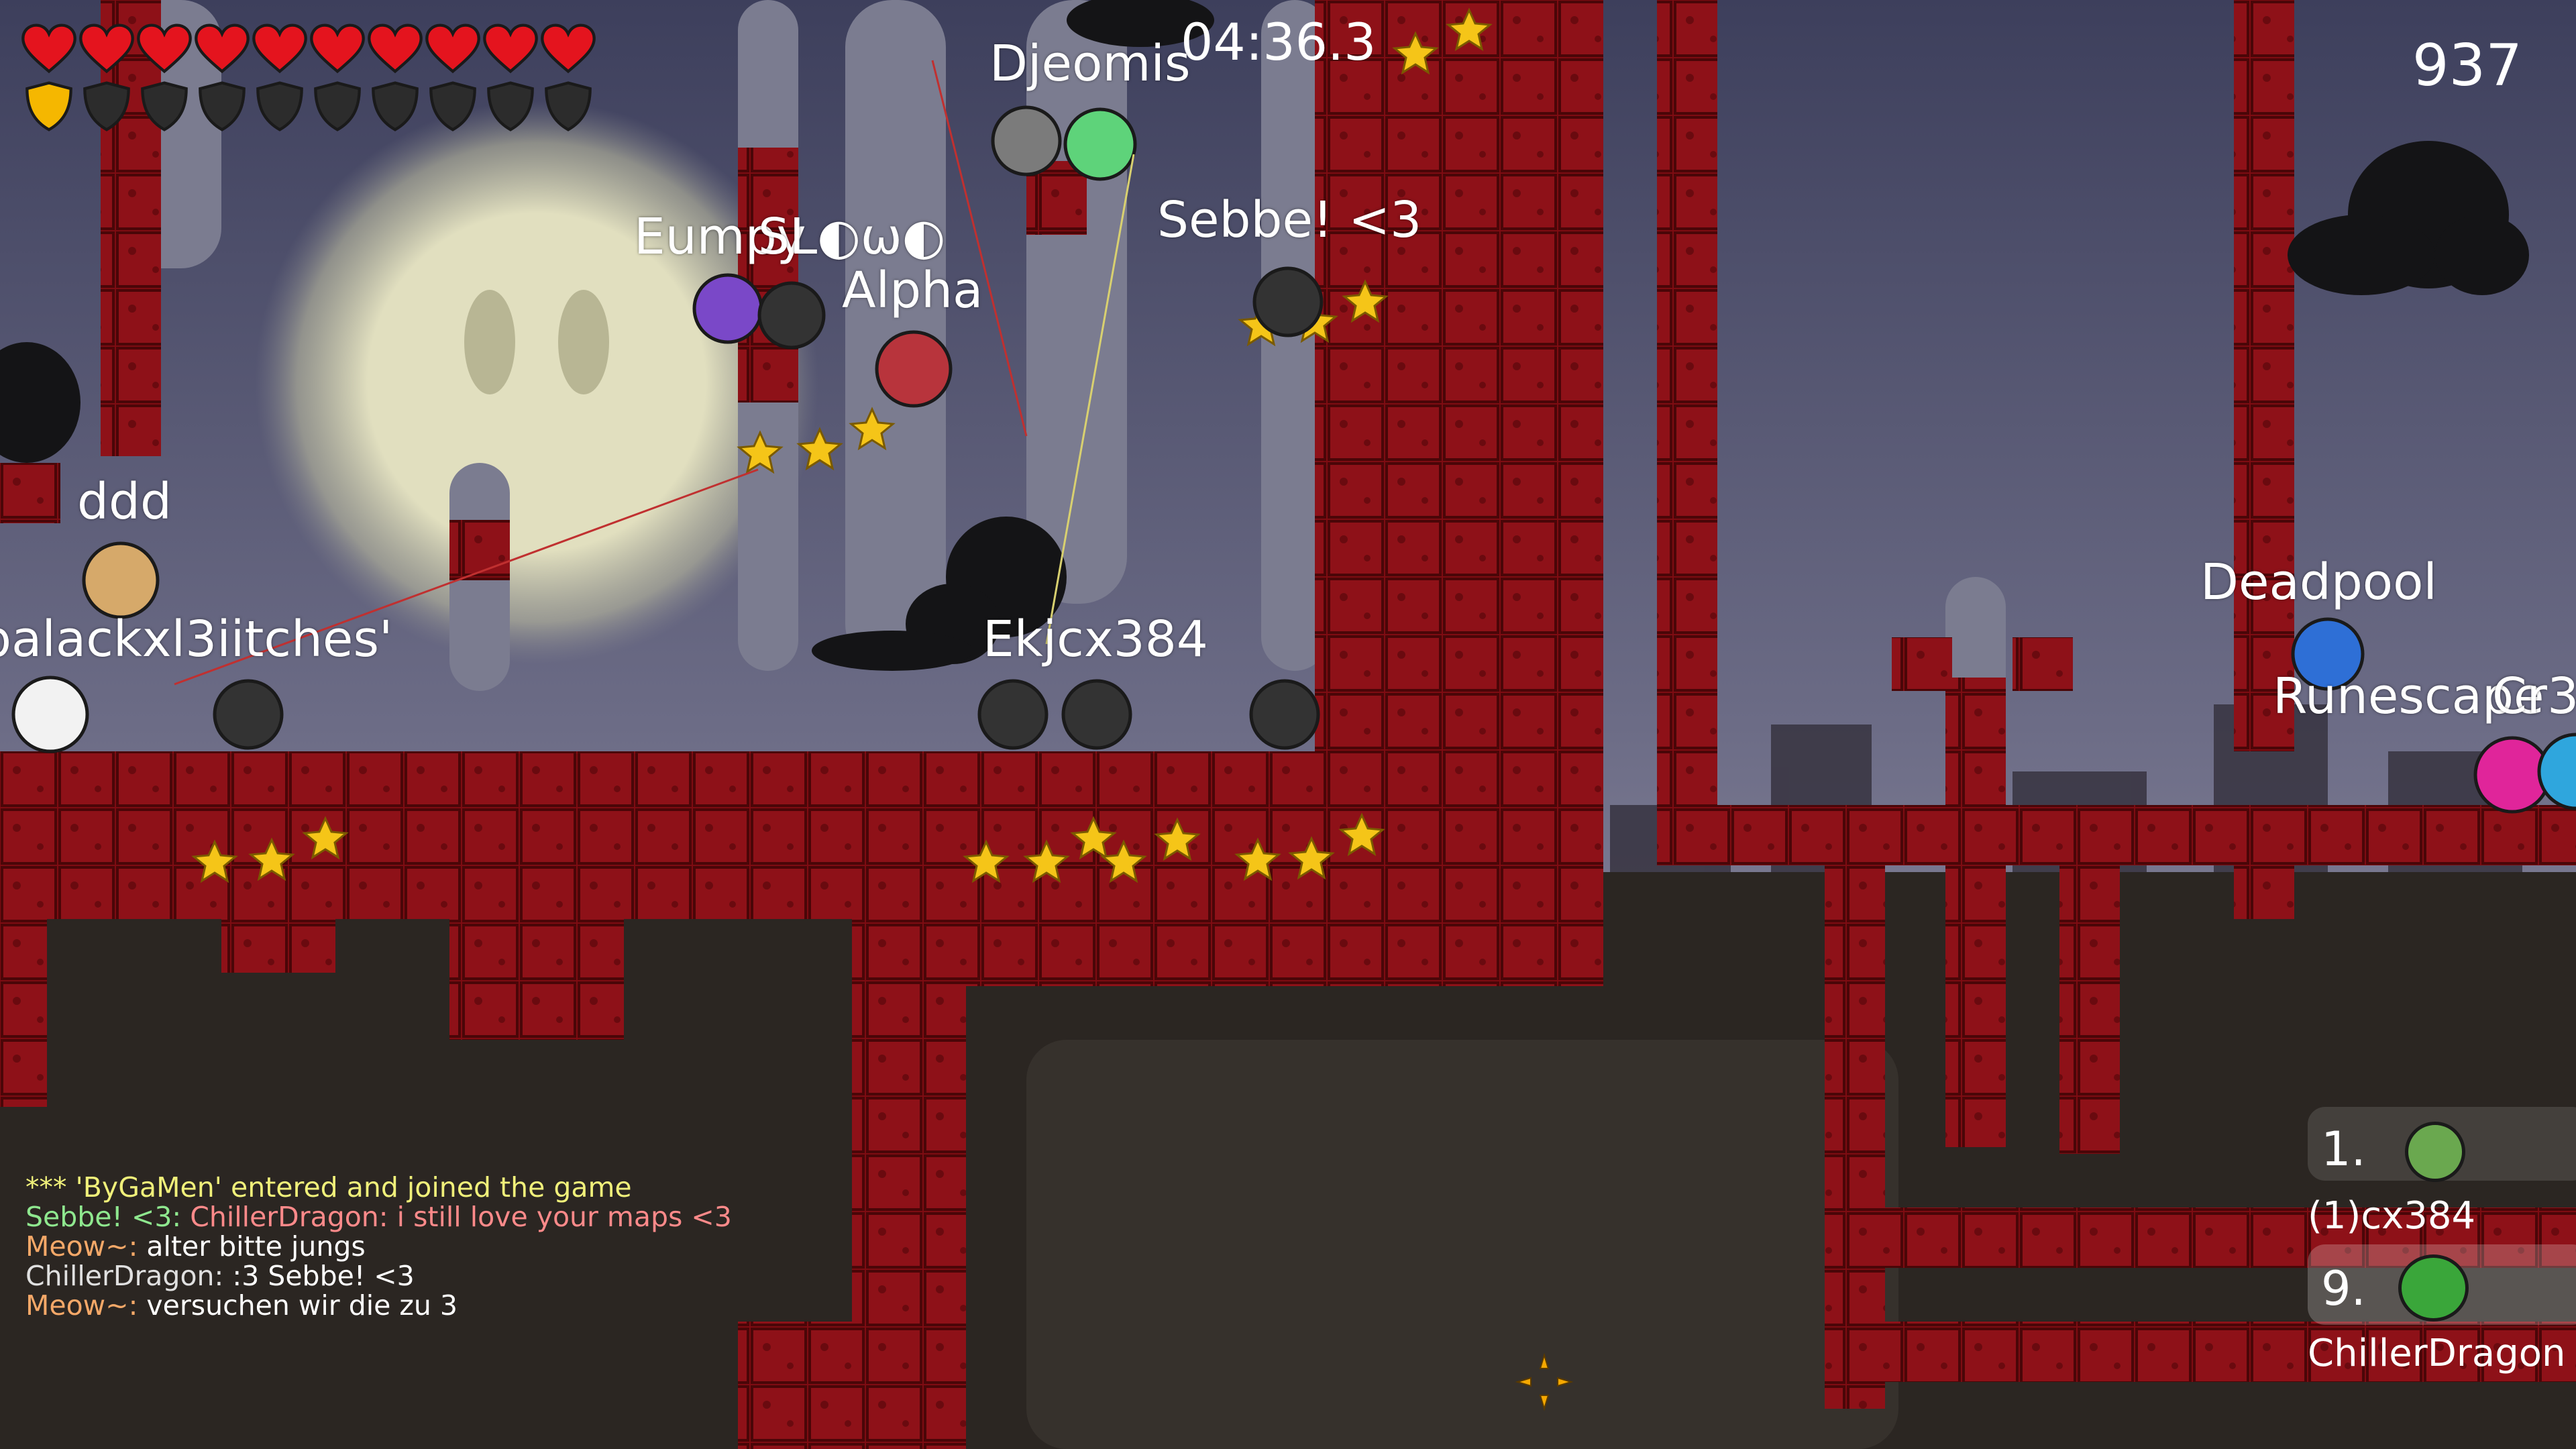 The width and height of the screenshot is (2576, 1449). I want to click on rank-name-9: ChillerDragon, so click(2437, 1353).